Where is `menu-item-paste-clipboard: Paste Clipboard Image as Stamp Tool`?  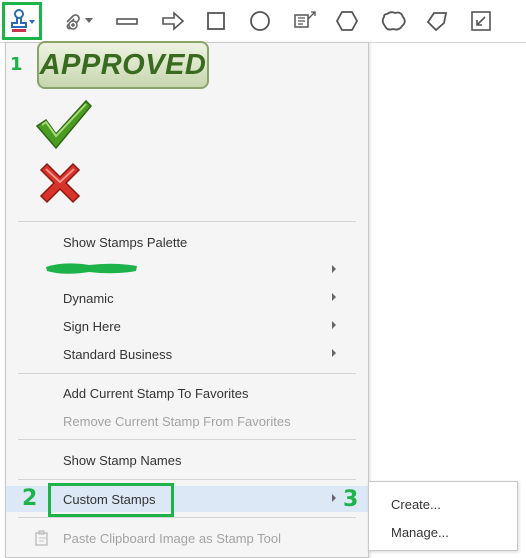
menu-item-paste-clipboard: Paste Clipboard Image as Stamp Tool is located at coordinates (187, 538).